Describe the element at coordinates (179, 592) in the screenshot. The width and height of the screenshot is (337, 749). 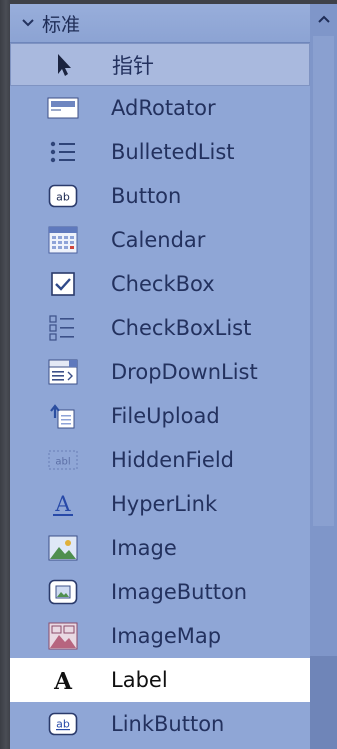
I see `toolbox-item-label: ImageButton` at that location.